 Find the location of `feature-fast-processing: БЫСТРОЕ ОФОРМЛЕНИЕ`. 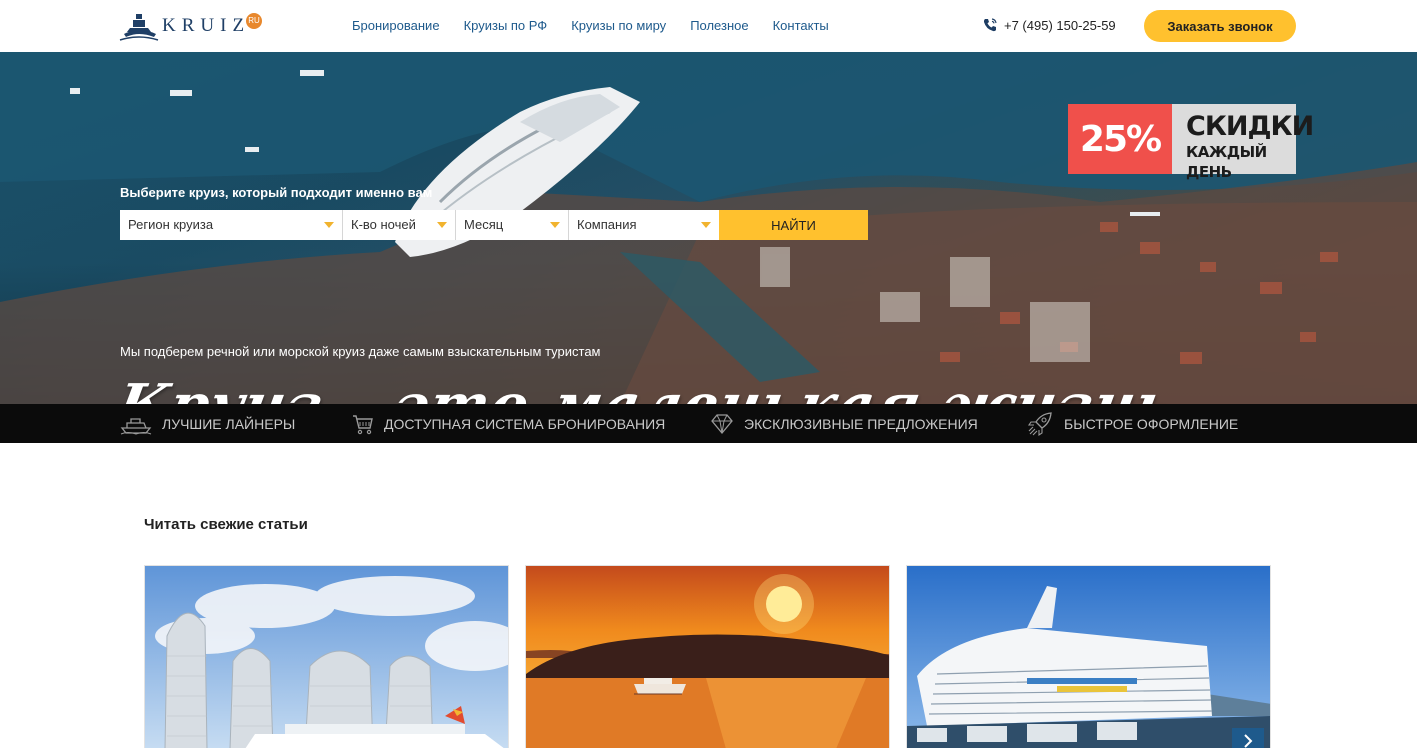

feature-fast-processing: БЫСТРОЕ ОФОРМЛЕНИЕ is located at coordinates (1132, 423).